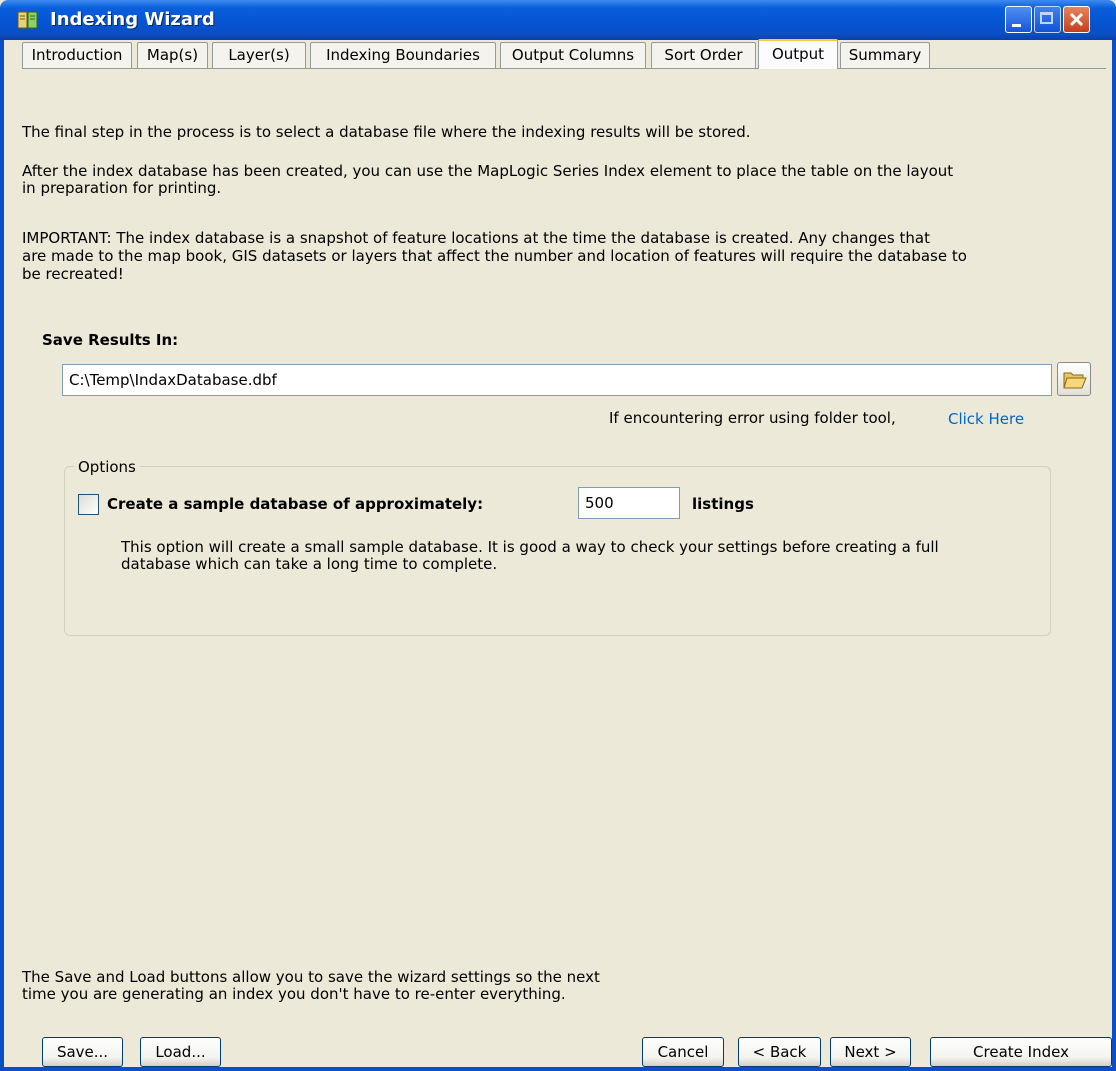 The height and width of the screenshot is (1071, 1116). Describe the element at coordinates (885, 55) in the screenshot. I see `tab-summary: Summary` at that location.